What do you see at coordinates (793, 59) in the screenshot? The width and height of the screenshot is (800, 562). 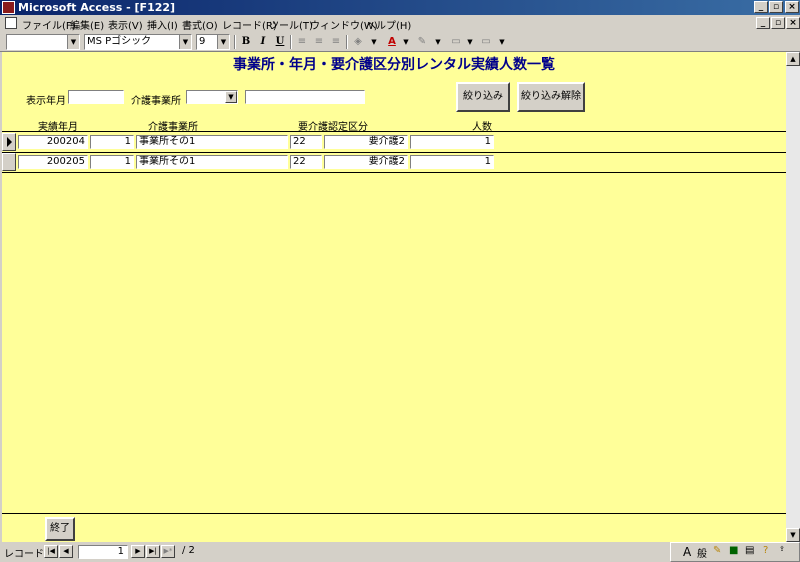 I see `scroll-up-icon: ▲` at bounding box center [793, 59].